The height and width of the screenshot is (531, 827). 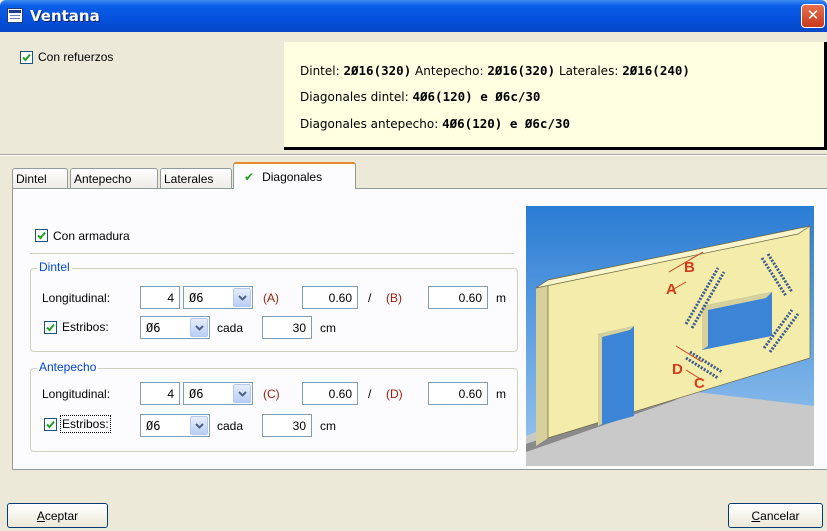 What do you see at coordinates (153, 328) in the screenshot?
I see `dintel-estribos-diameter-value: Ø6` at bounding box center [153, 328].